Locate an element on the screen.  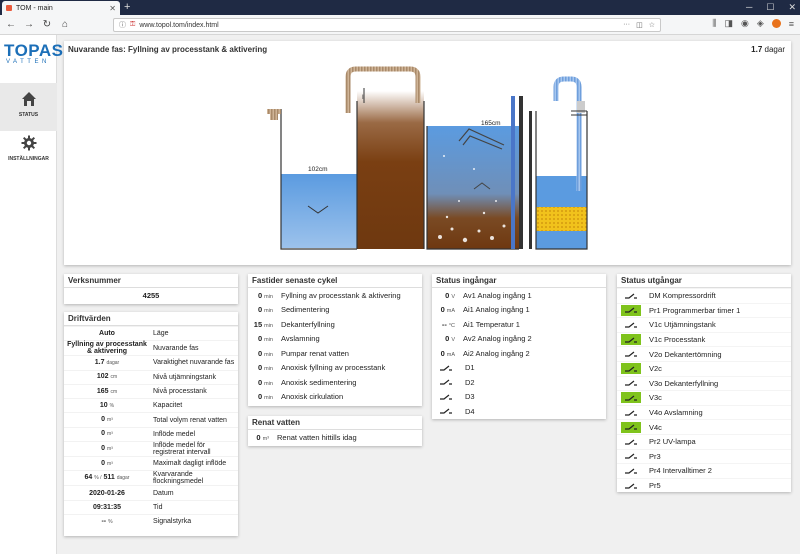
close-window-icon: ✕ is located at coordinates (792, 7).